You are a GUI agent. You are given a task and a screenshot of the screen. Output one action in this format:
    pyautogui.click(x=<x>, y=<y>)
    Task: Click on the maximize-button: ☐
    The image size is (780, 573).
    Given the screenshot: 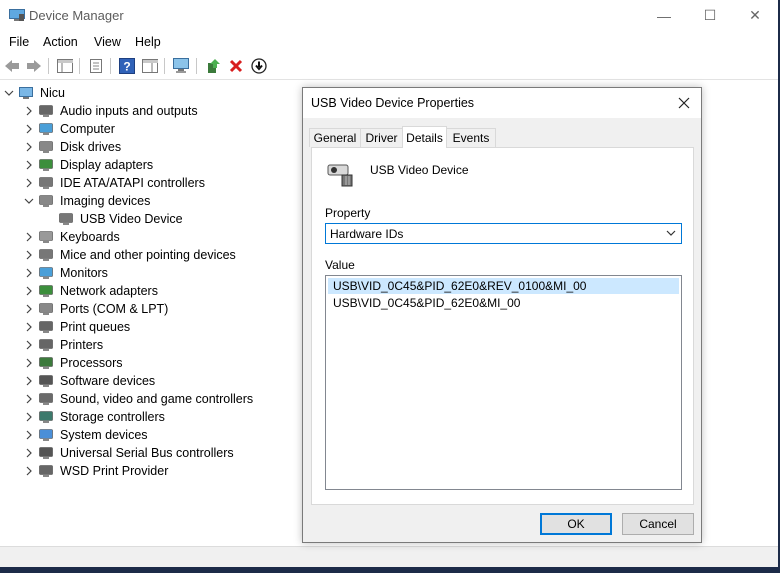 What is the action you would take?
    pyautogui.click(x=710, y=15)
    